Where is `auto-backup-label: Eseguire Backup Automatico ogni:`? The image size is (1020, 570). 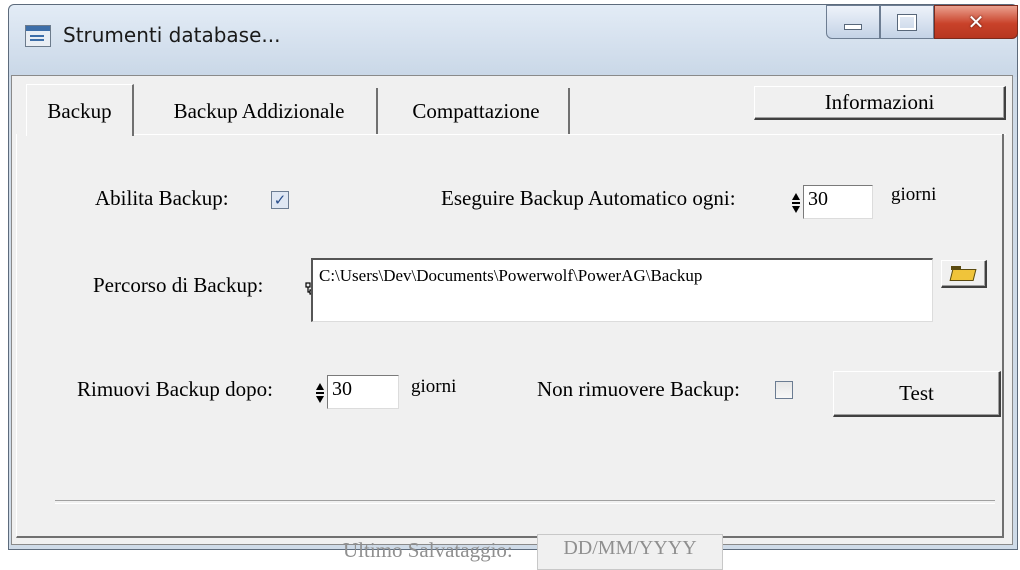
auto-backup-label: Eseguire Backup Automatico ogni: is located at coordinates (588, 198).